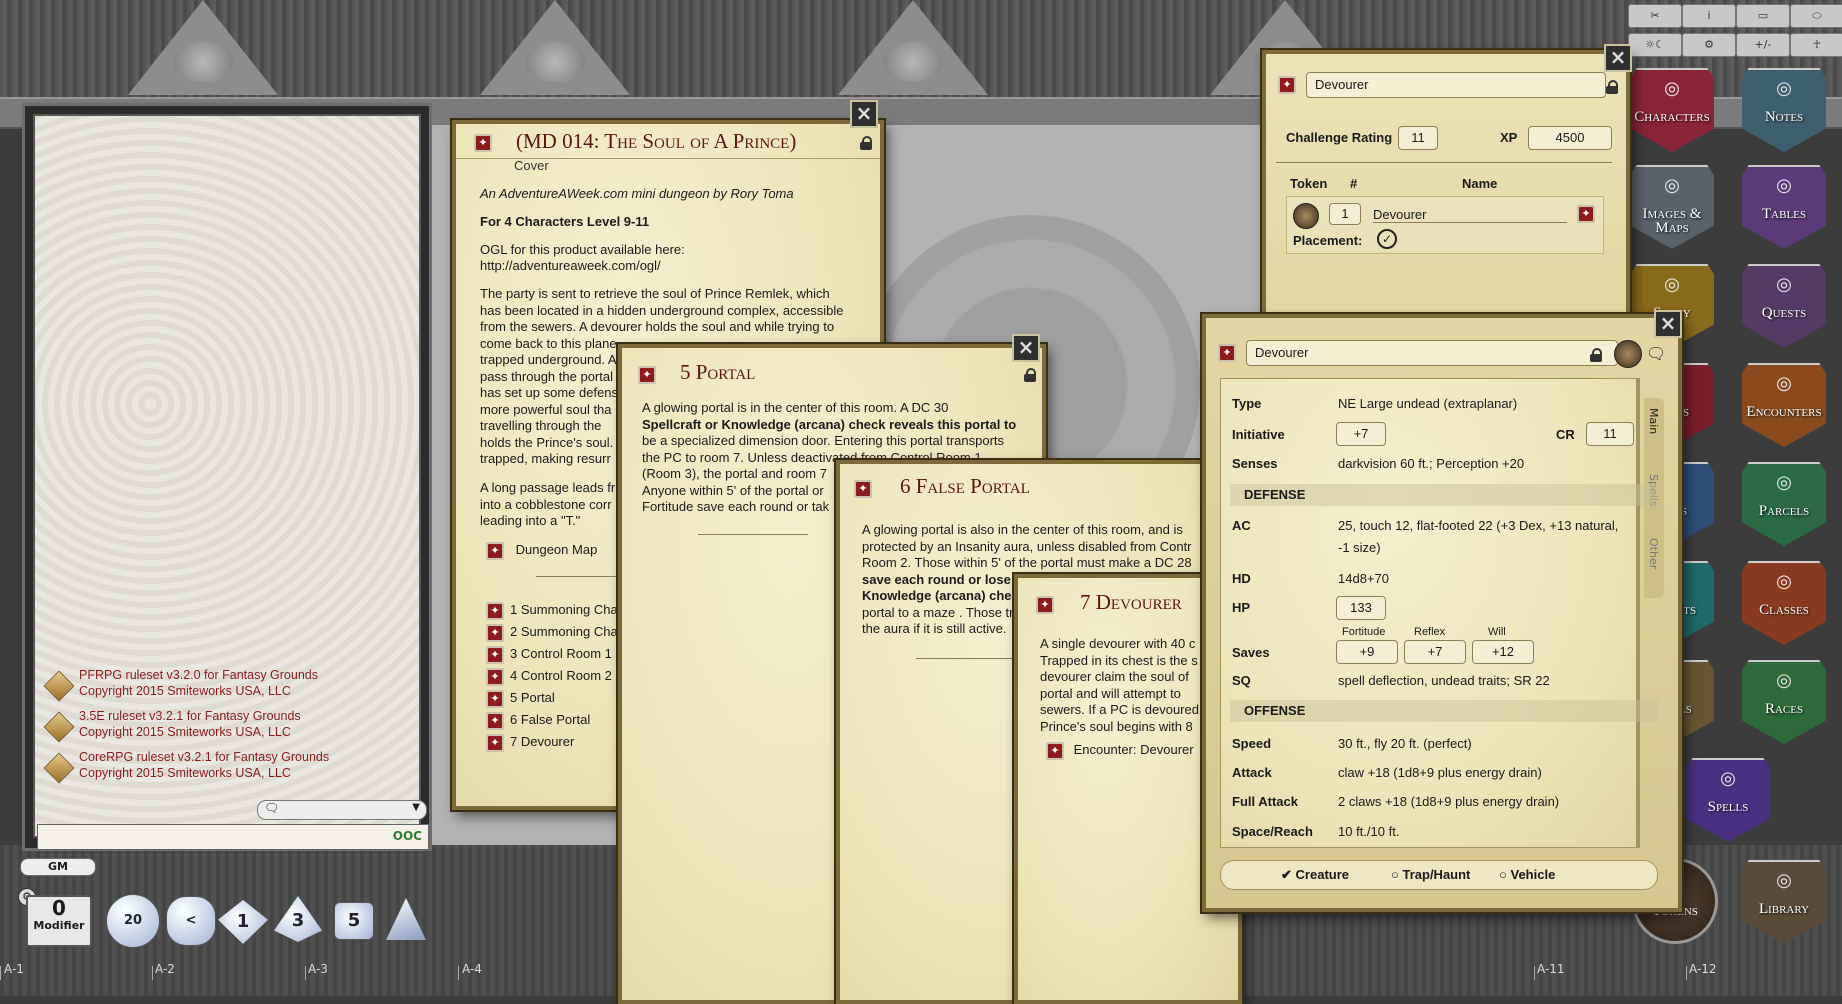 The height and width of the screenshot is (1004, 1842). Describe the element at coordinates (552, 745) in the screenshot. I see `story-link: ✦ 7 Devourer` at that location.